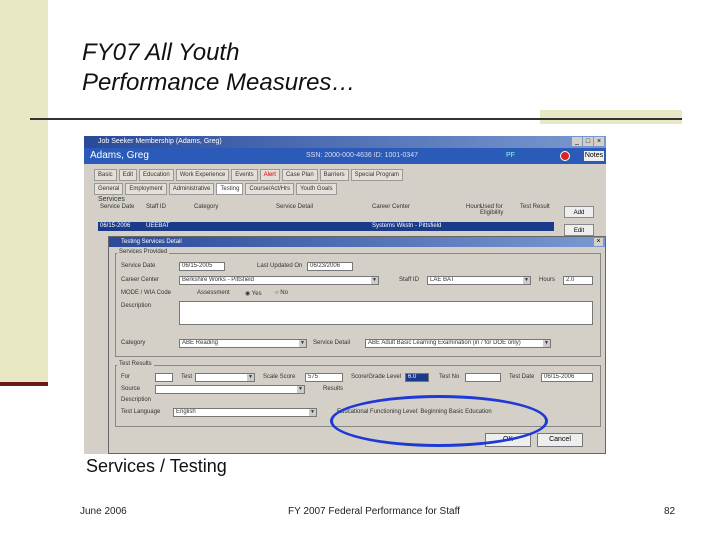  I want to click on test-date-label: Test Date, so click(522, 377).